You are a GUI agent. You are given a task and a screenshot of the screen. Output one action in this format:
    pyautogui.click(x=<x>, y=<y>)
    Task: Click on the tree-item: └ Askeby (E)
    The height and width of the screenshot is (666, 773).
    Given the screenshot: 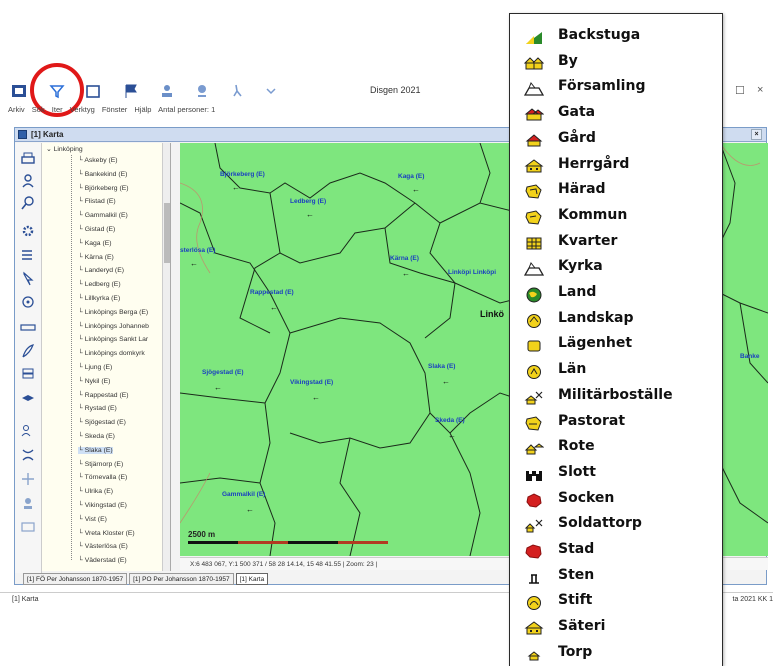 What is the action you would take?
    pyautogui.click(x=98, y=160)
    